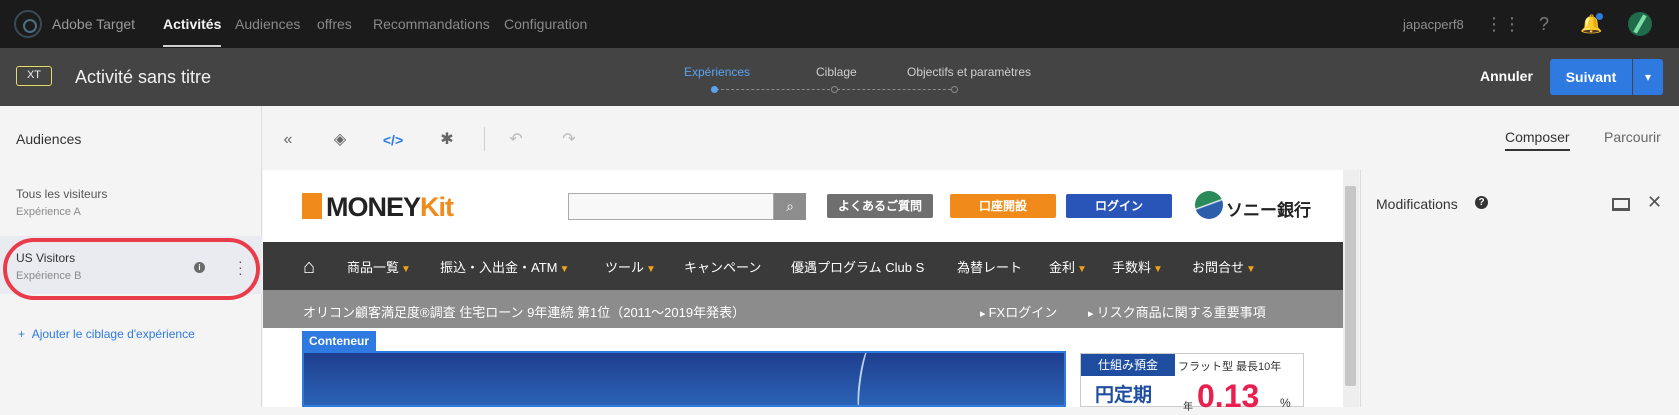  Describe the element at coordinates (684, 379) in the screenshot. I see `selected-container-banner` at that location.